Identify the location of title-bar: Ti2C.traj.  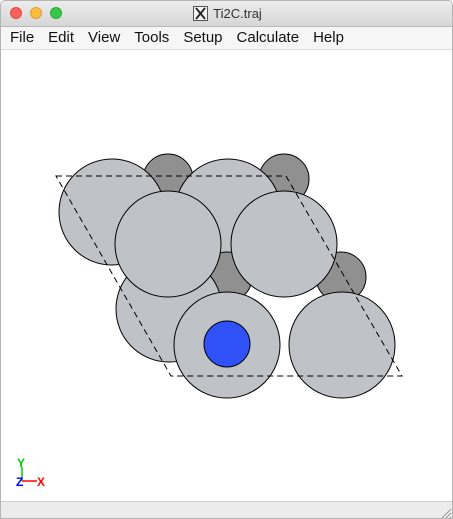
(226, 14).